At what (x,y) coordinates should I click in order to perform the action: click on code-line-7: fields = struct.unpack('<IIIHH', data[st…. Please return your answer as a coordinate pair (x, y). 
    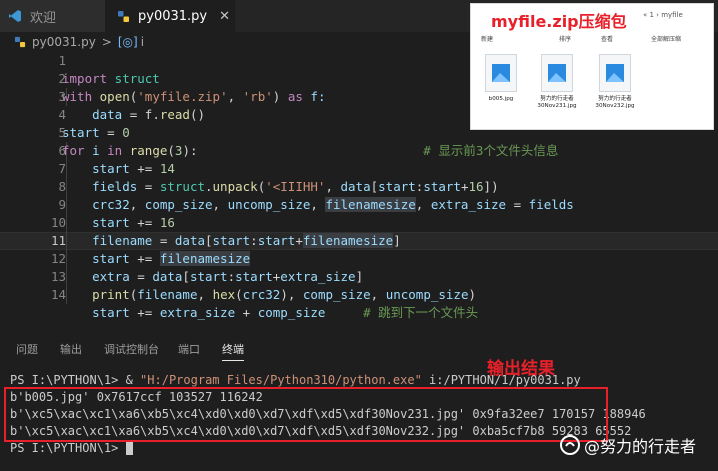
    Looking at the image, I should click on (280, 186).